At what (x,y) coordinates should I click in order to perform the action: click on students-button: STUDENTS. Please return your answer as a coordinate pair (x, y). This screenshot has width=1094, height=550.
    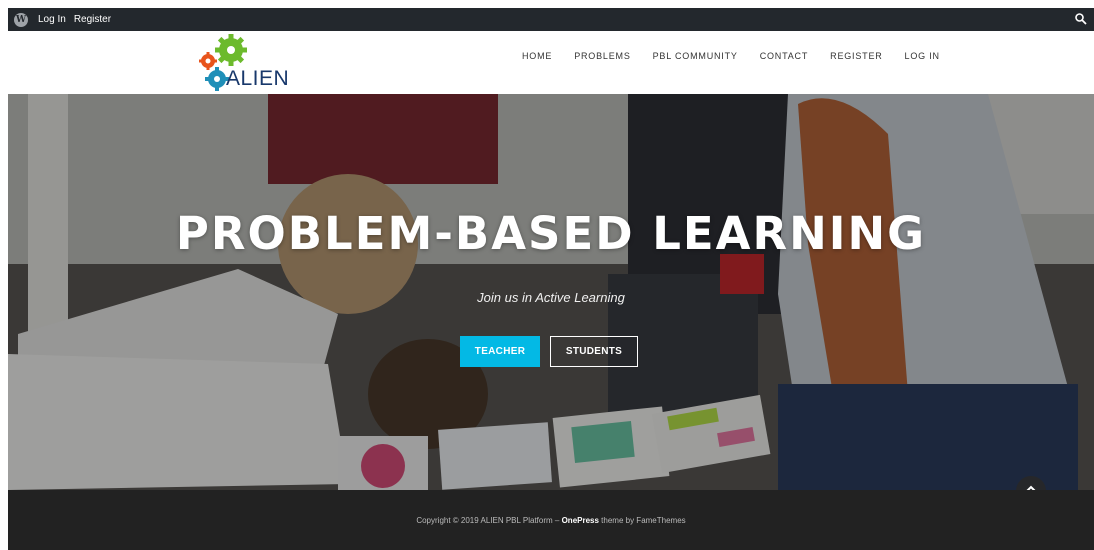
    Looking at the image, I should click on (594, 351).